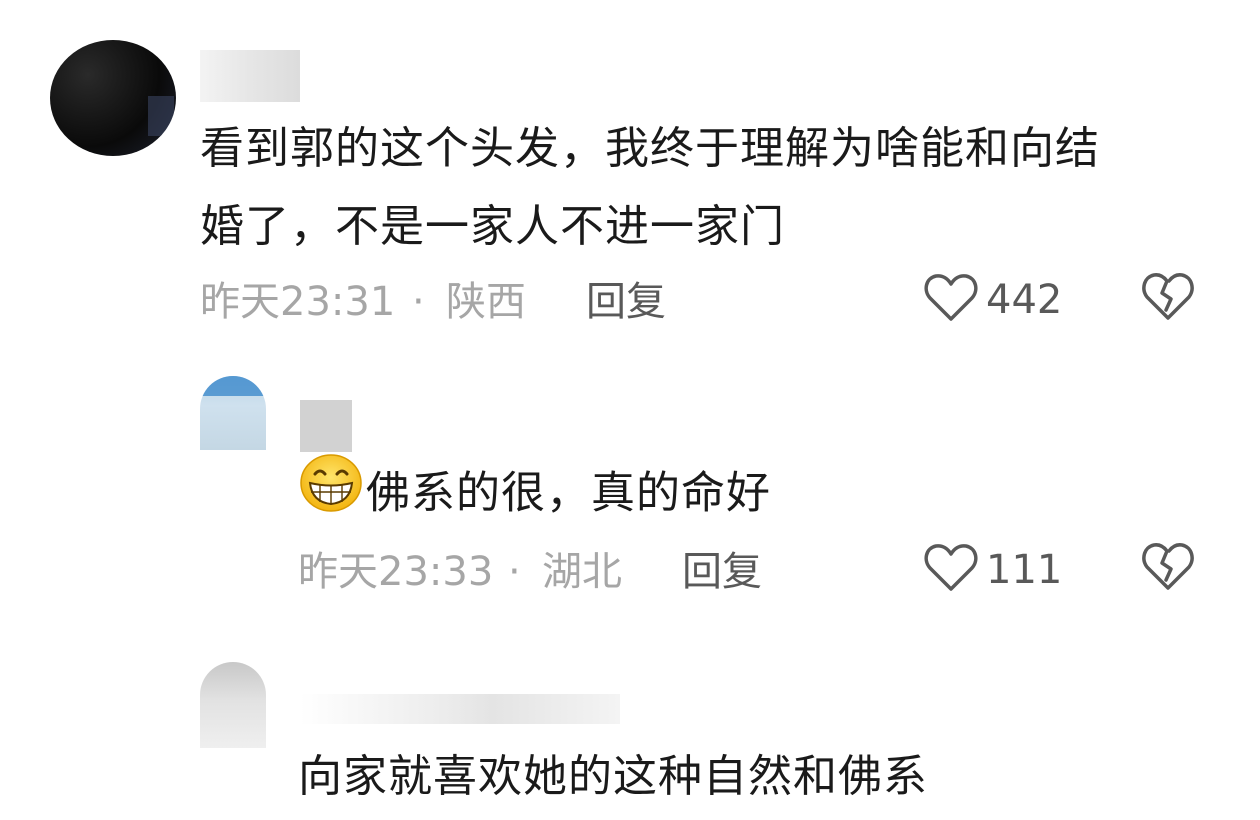  I want to click on timestamp: 昨天23:33, so click(396, 572).